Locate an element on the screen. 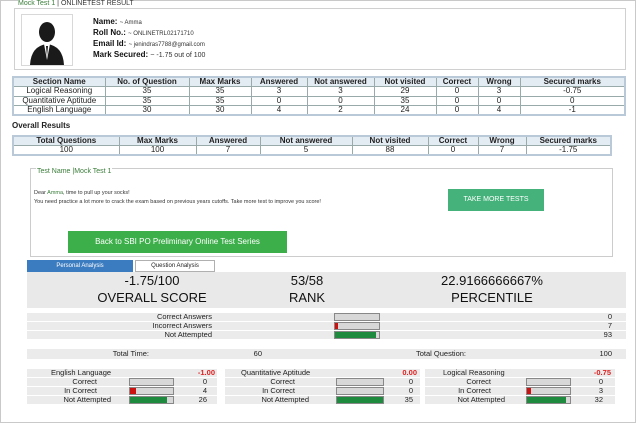  section-incorrect-row: In Correct 0 is located at coordinates (322, 391).